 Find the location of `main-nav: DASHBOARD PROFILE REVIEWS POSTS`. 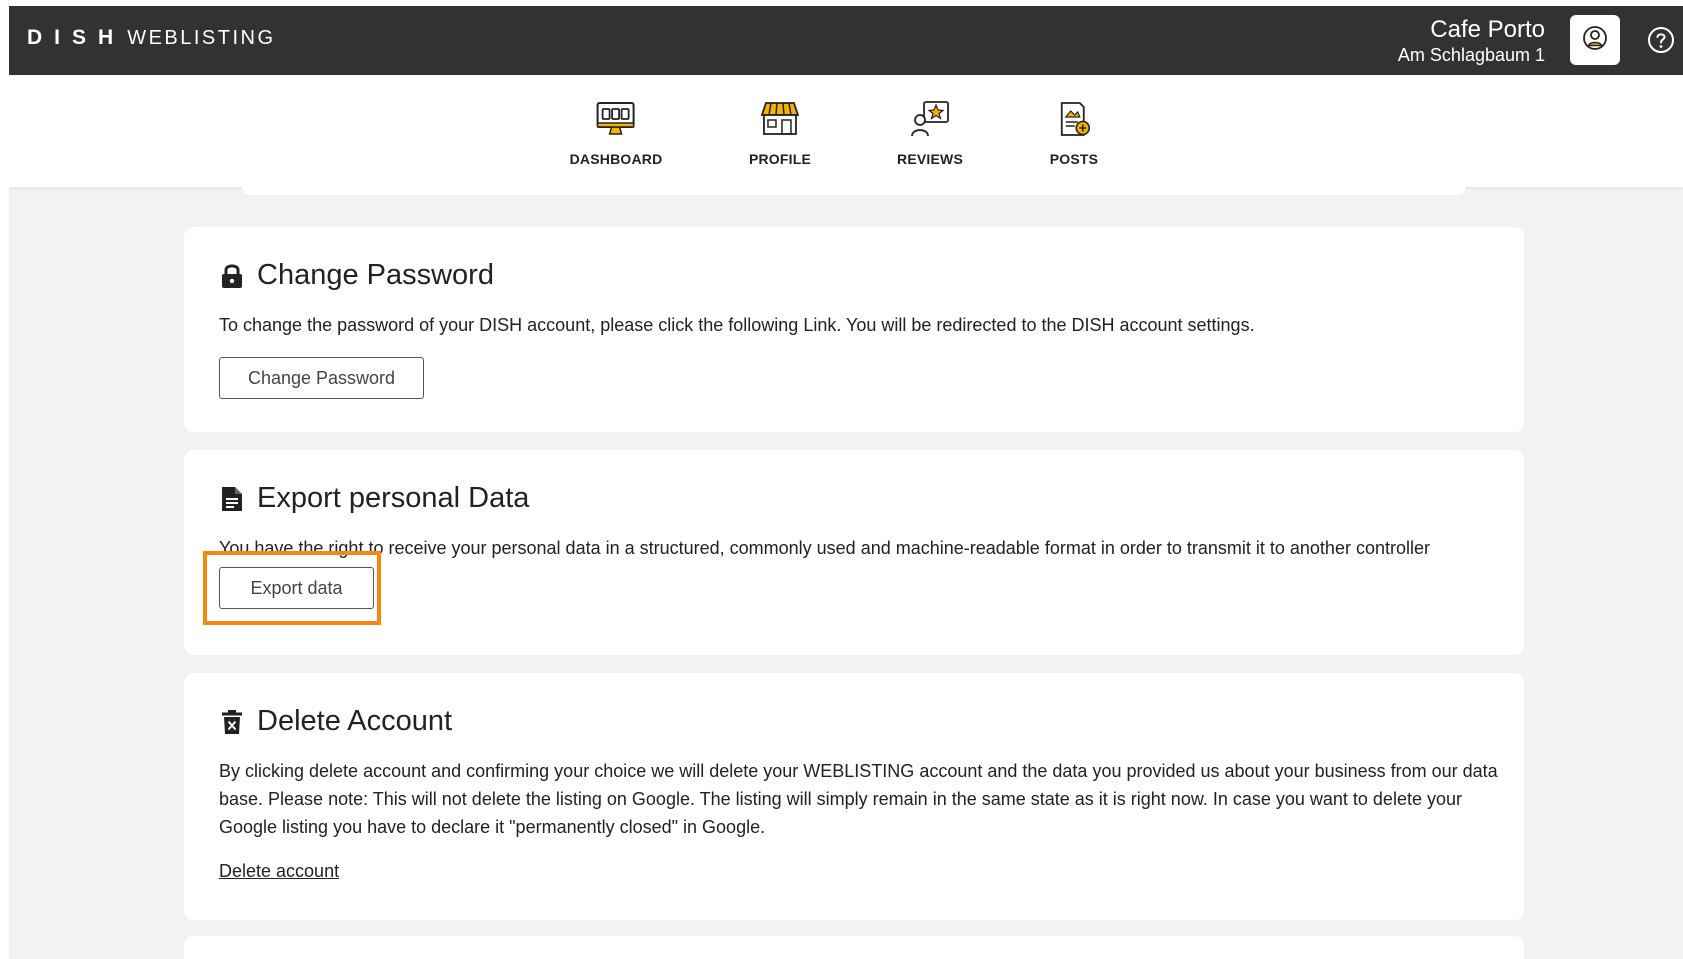

main-nav: DASHBOARD PROFILE REVIEWS POSTS is located at coordinates (846, 131).